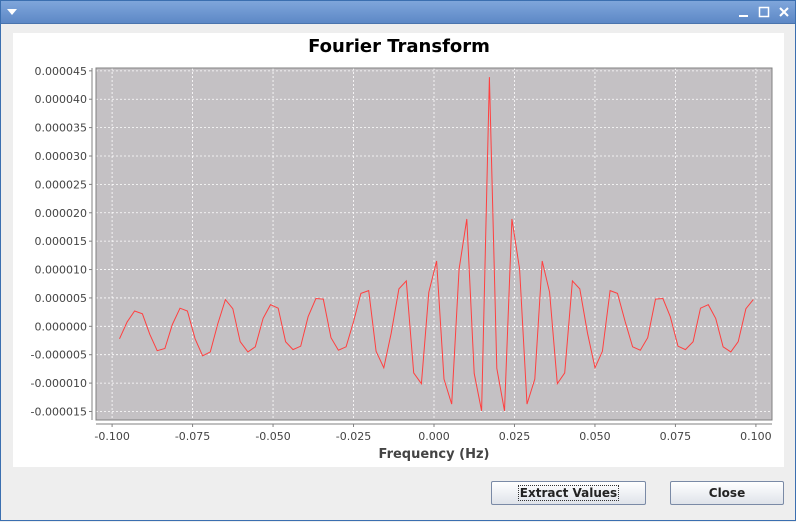 The height and width of the screenshot is (522, 796). I want to click on y-tick-label: -0.000010, so click(59, 383).